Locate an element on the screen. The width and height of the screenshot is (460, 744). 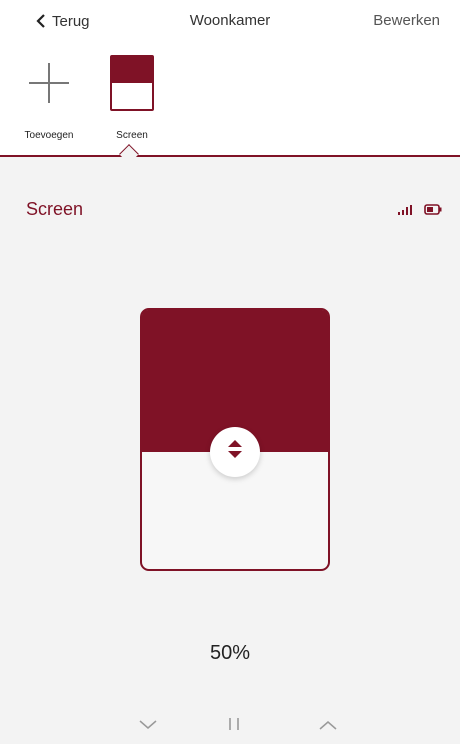
selected-indicator is located at coordinates (129, 154).